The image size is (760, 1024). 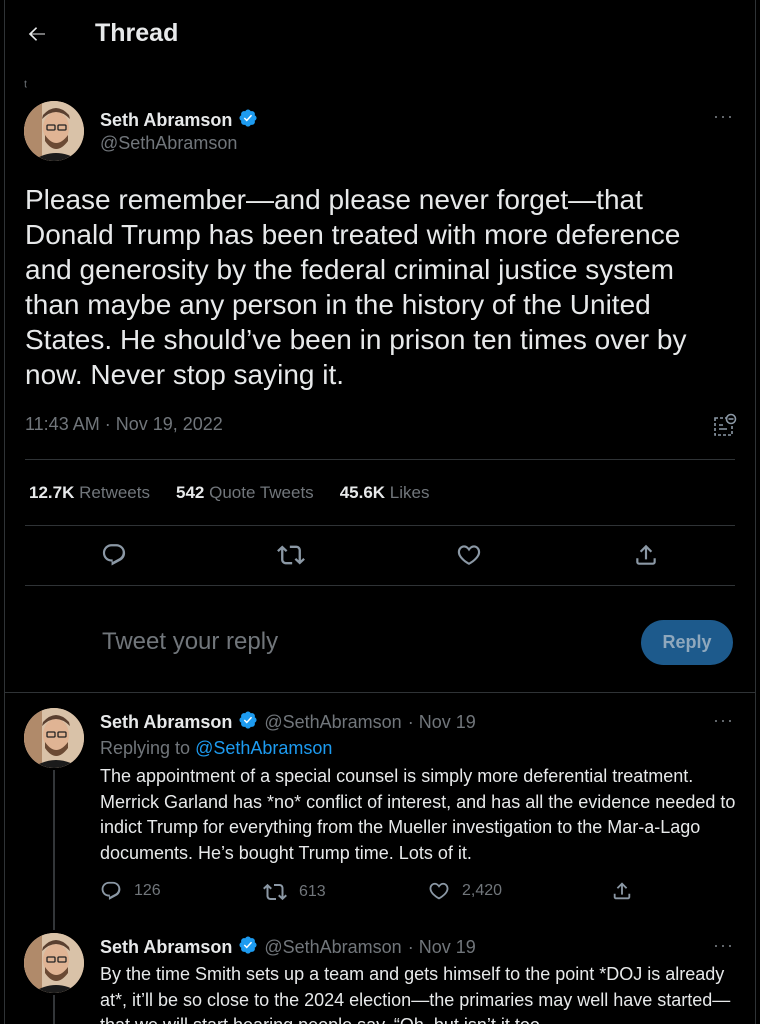 What do you see at coordinates (755, 512) in the screenshot?
I see `column-border-right` at bounding box center [755, 512].